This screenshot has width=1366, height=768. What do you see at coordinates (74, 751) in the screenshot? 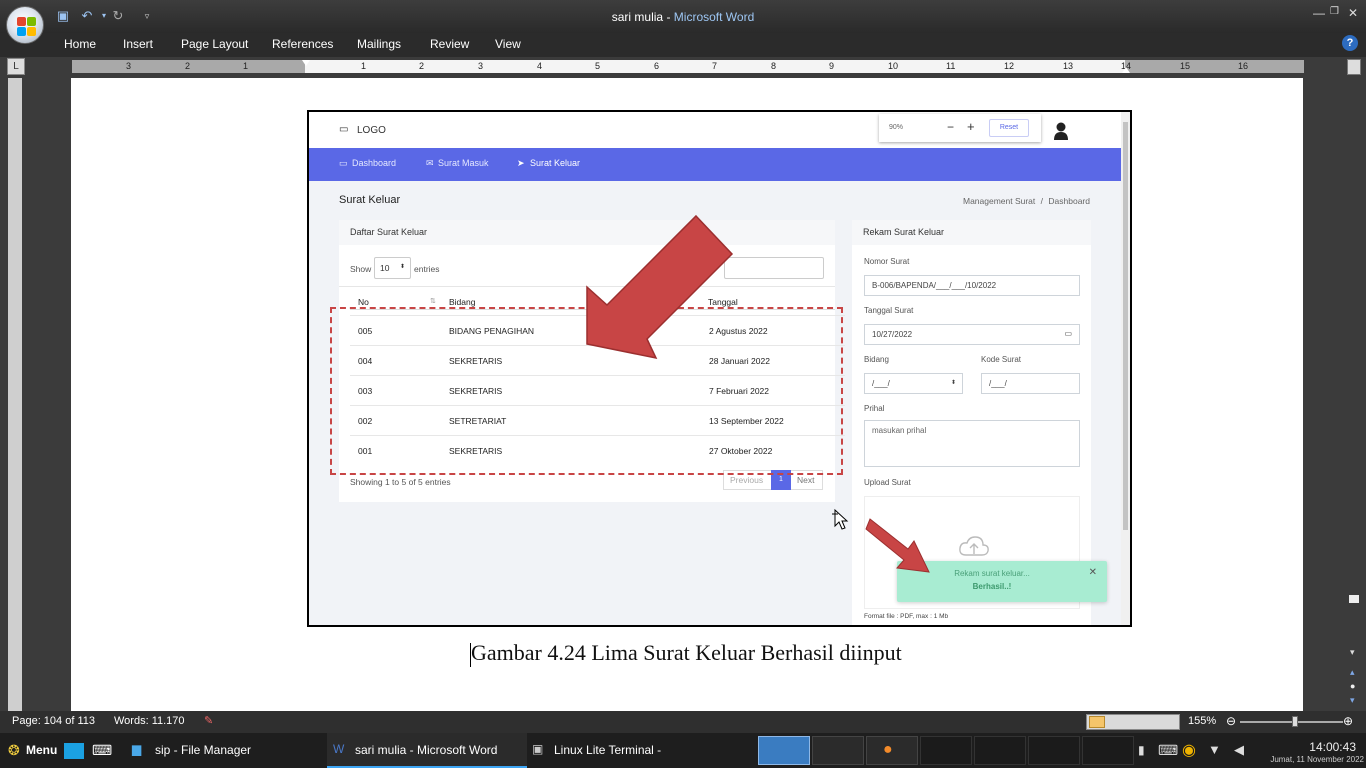
I see `show-desktop-icon` at bounding box center [74, 751].